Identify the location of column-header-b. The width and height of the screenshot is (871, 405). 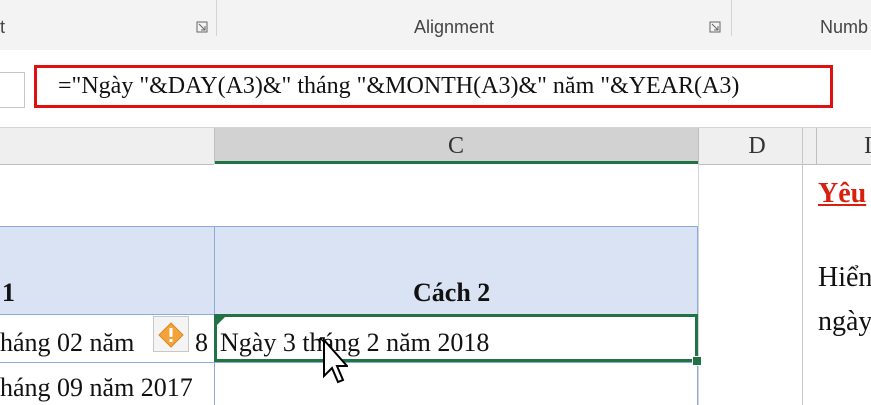
(107, 146).